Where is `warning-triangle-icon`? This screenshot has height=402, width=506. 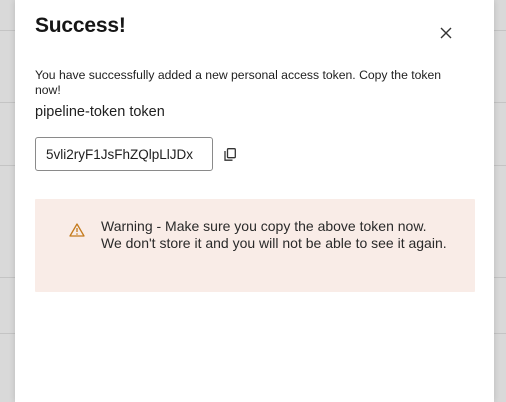 warning-triangle-icon is located at coordinates (77, 230).